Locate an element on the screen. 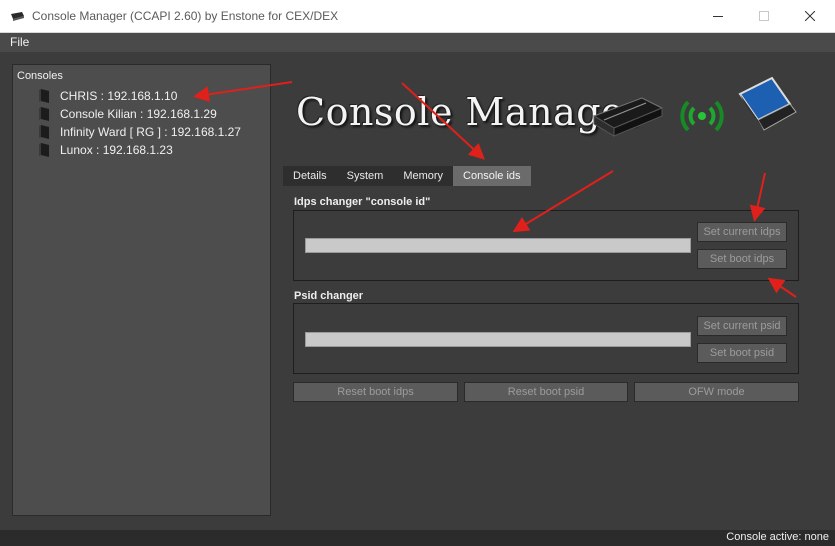 The width and height of the screenshot is (835, 546). idps-input is located at coordinates (498, 245).